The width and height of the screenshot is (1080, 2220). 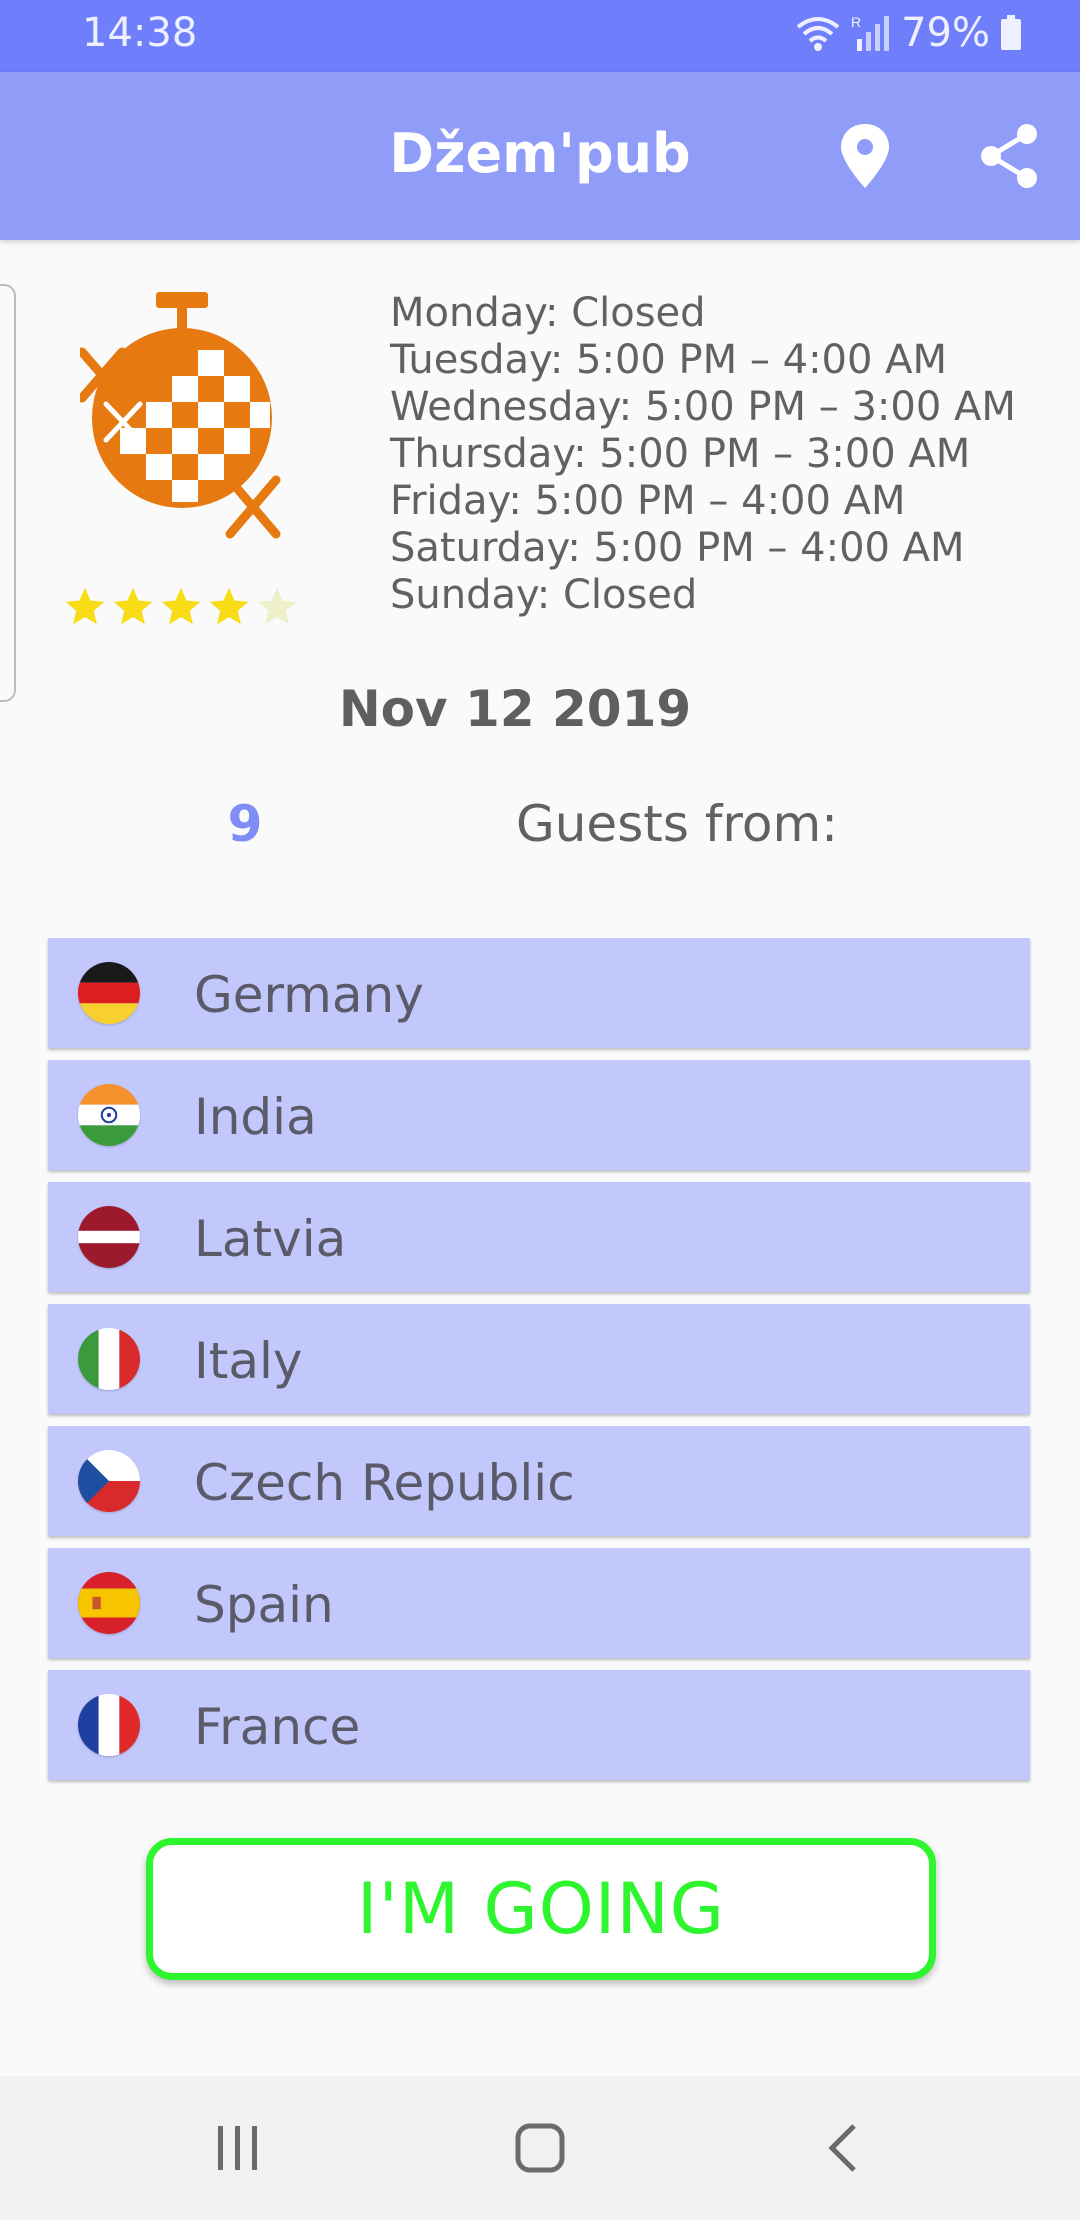 I want to click on battery-percent: 79%, so click(x=945, y=33).